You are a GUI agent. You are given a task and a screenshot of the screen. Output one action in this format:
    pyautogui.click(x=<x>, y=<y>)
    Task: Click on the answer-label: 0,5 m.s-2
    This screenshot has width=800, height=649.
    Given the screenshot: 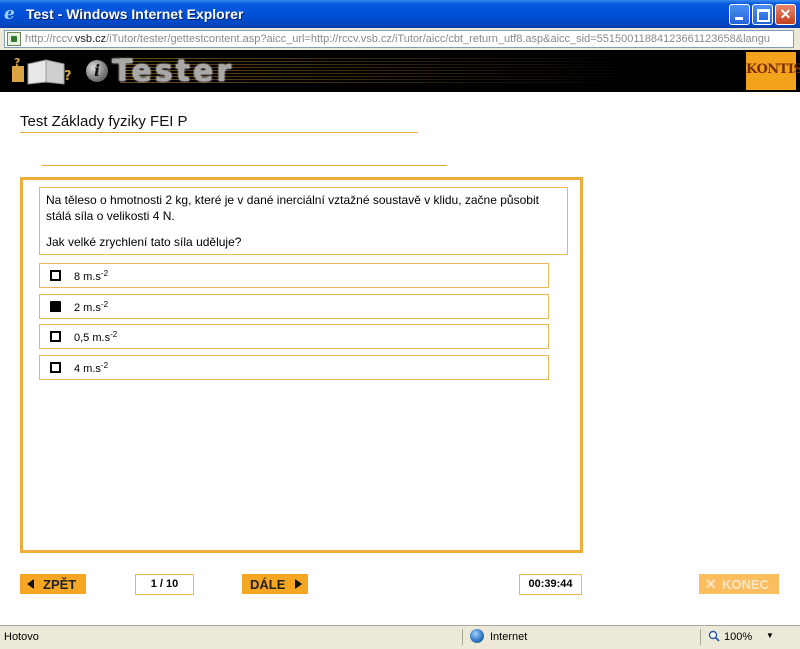 What is the action you would take?
    pyautogui.click(x=96, y=337)
    